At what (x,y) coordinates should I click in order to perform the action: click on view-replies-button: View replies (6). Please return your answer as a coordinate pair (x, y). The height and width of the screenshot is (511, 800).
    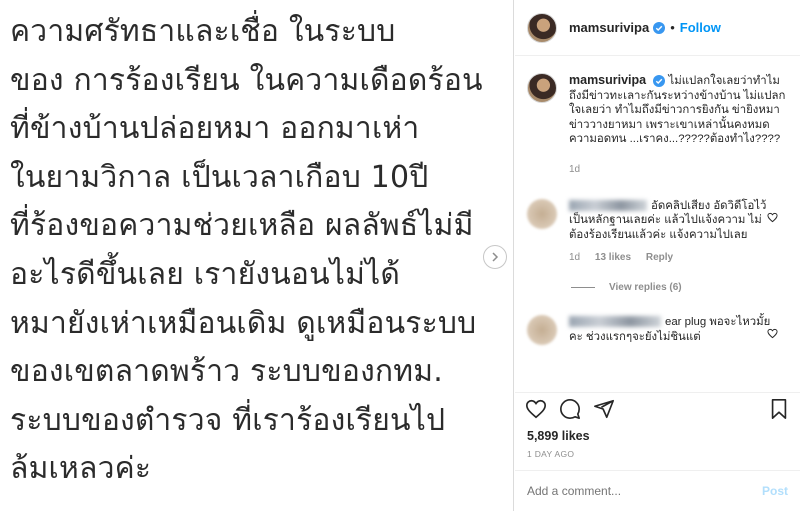
    Looking at the image, I should click on (685, 287).